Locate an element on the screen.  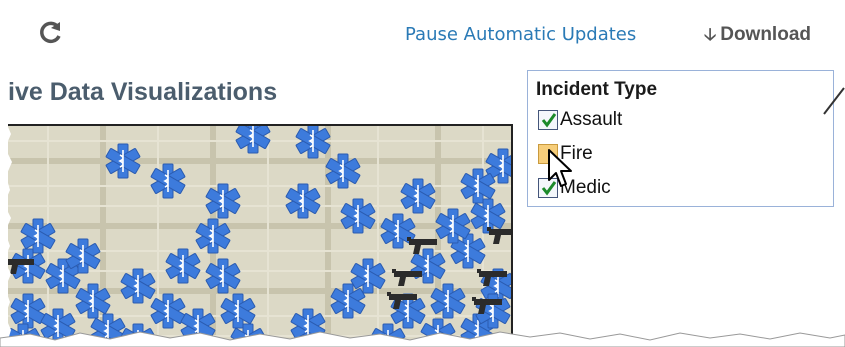
refresh-icon is located at coordinates (51, 33).